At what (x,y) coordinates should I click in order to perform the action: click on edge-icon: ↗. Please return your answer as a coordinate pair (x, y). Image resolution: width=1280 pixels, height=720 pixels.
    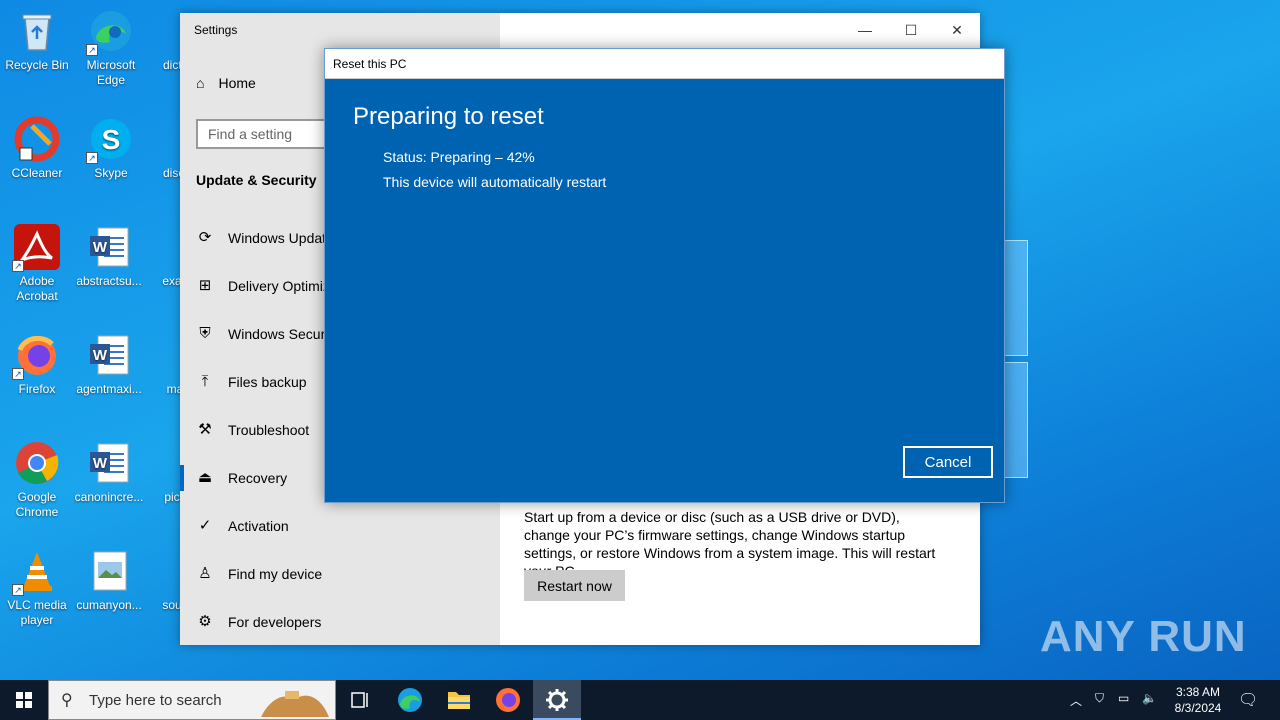
    Looking at the image, I should click on (110, 32).